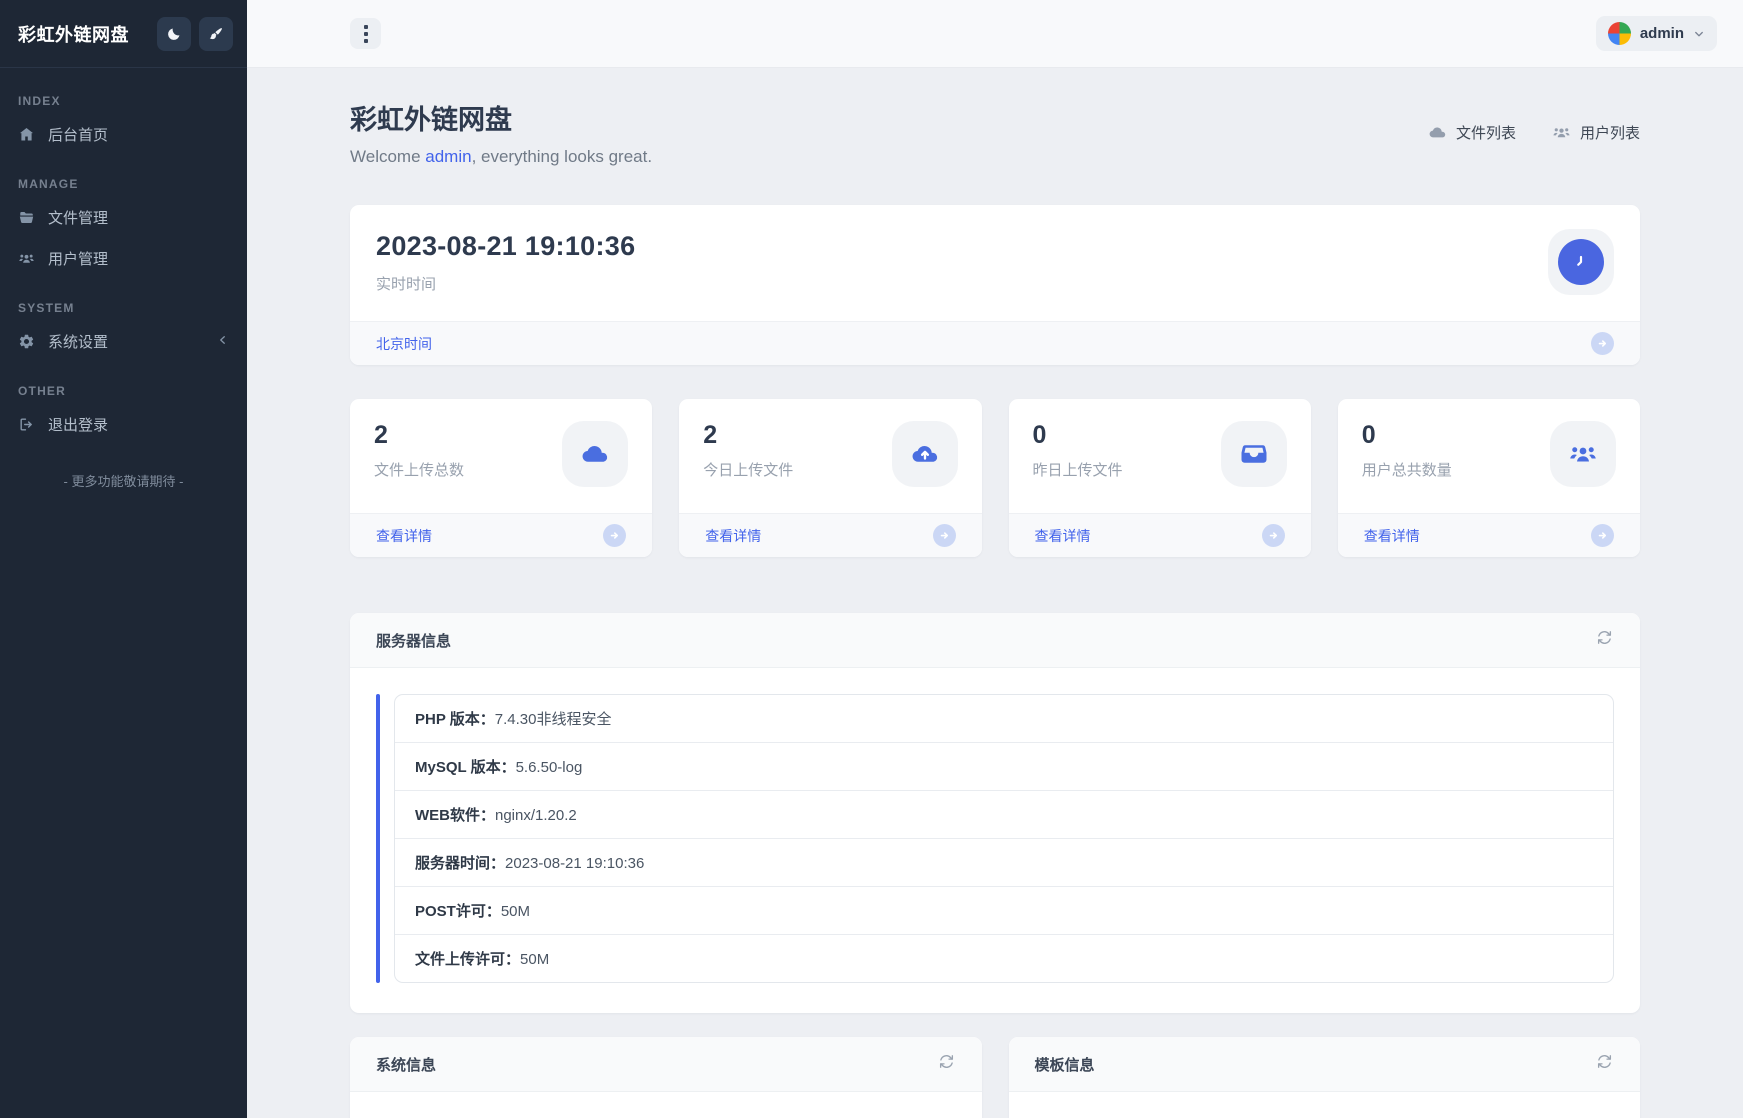 Image resolution: width=1743 pixels, height=1118 pixels. I want to click on server-info-header: 服务器信息, so click(995, 640).